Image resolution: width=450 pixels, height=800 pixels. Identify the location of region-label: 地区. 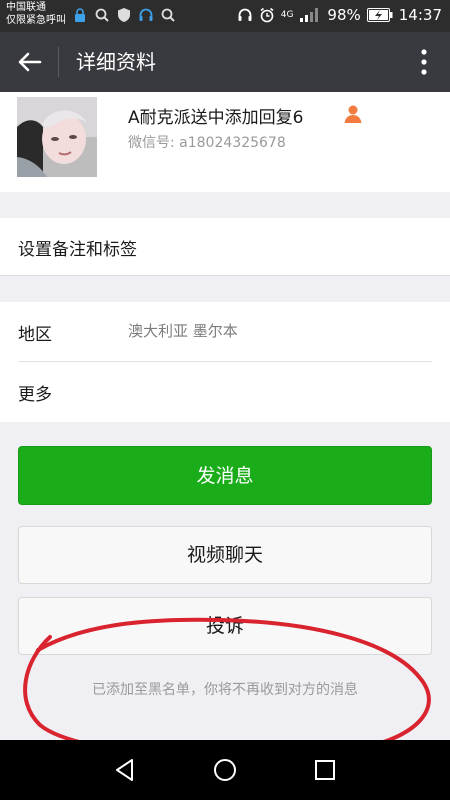
(35, 335).